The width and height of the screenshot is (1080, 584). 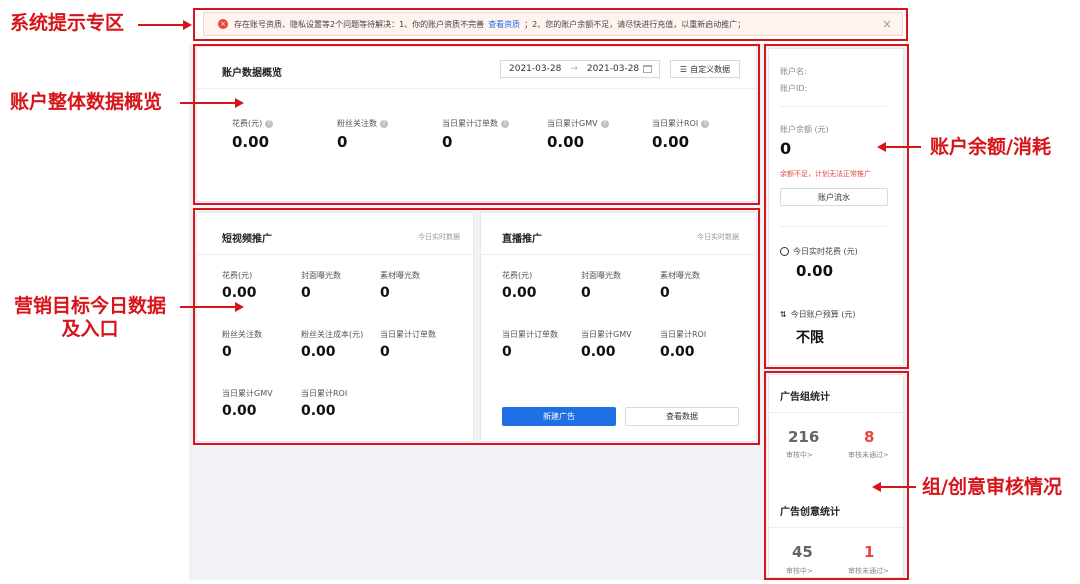 What do you see at coordinates (550, 24) in the screenshot?
I see `notice-highlight-box` at bounding box center [550, 24].